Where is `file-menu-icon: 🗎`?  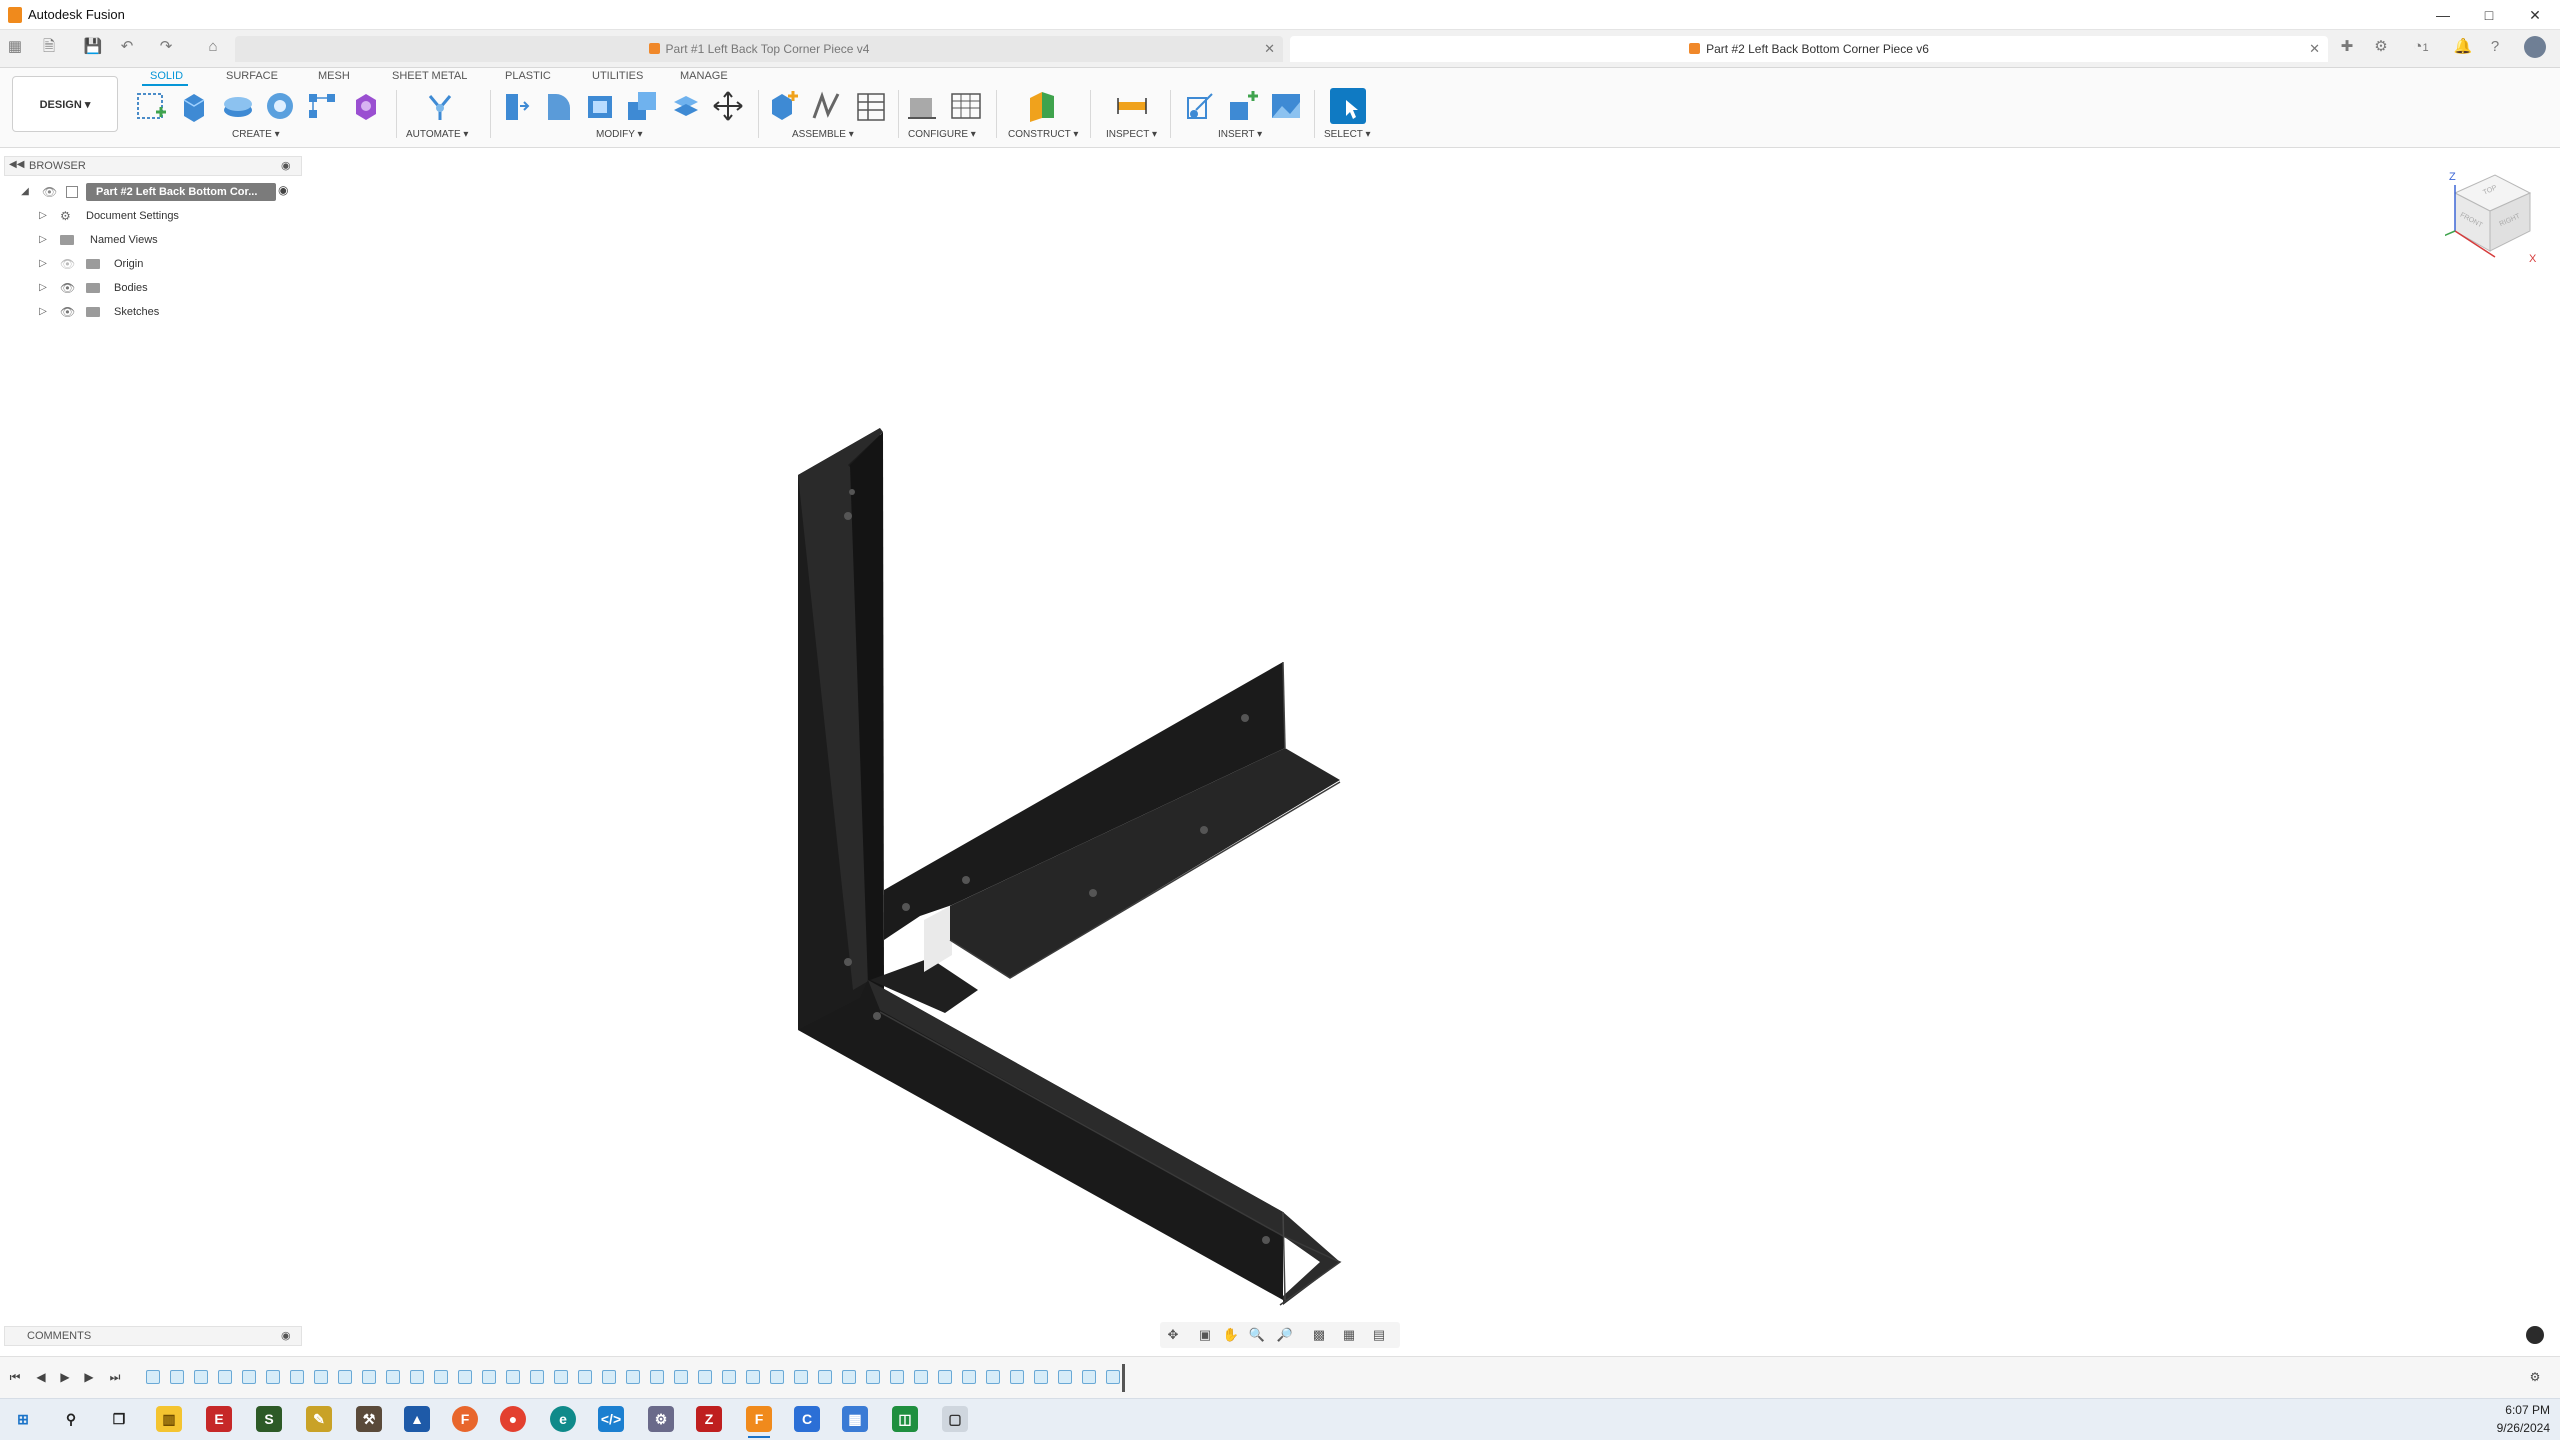 file-menu-icon: 🗎 is located at coordinates (49, 47).